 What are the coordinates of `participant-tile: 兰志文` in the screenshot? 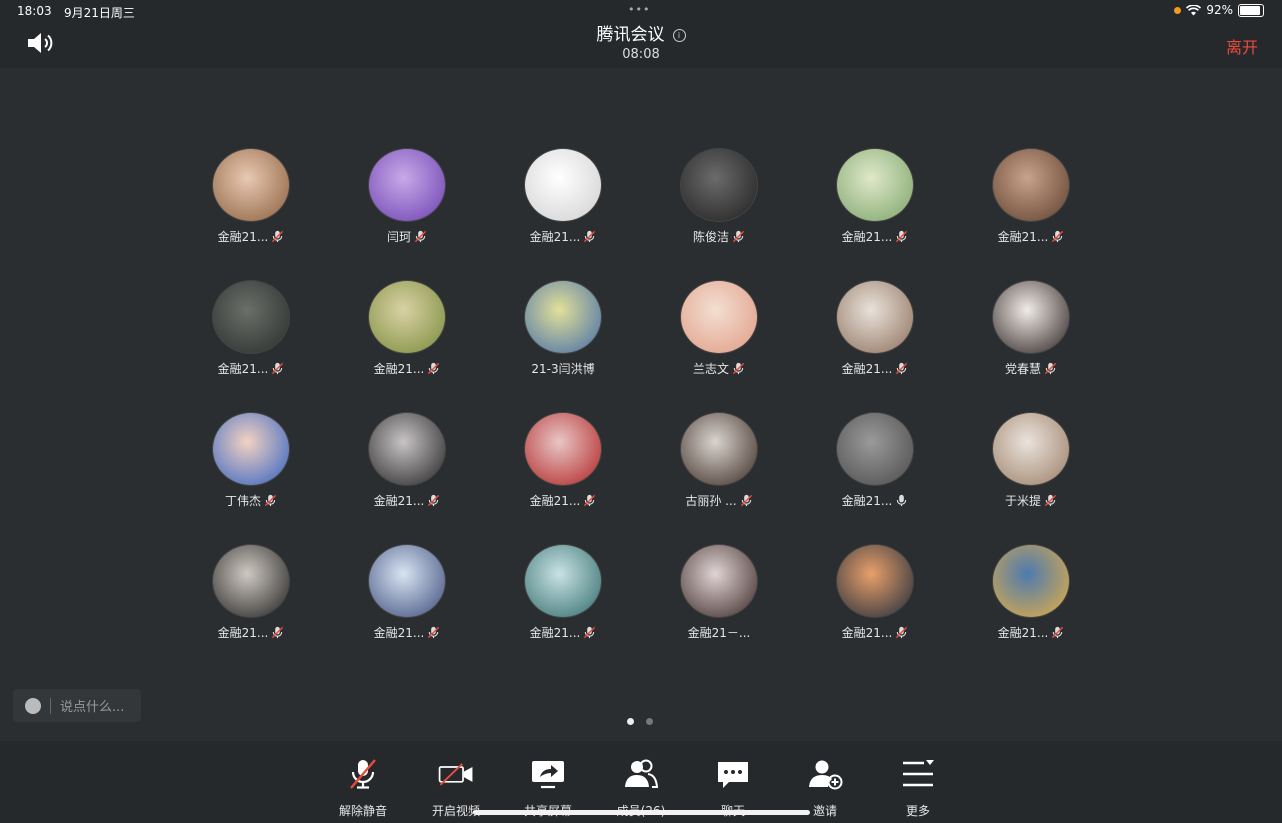 It's located at (719, 346).